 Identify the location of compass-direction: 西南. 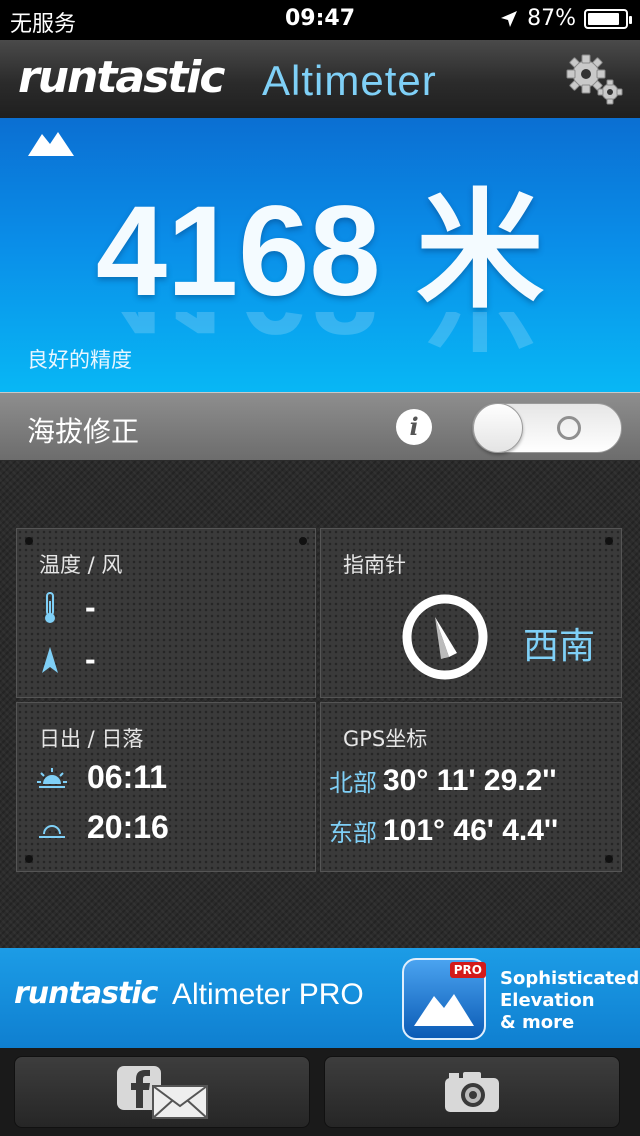
(559, 646).